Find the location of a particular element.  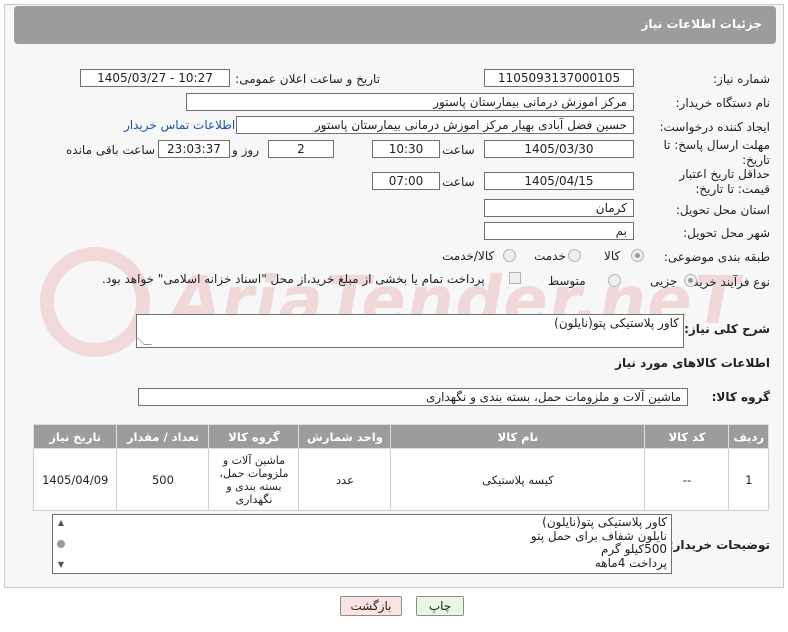

process-medium-label: متوسط is located at coordinates (567, 281).